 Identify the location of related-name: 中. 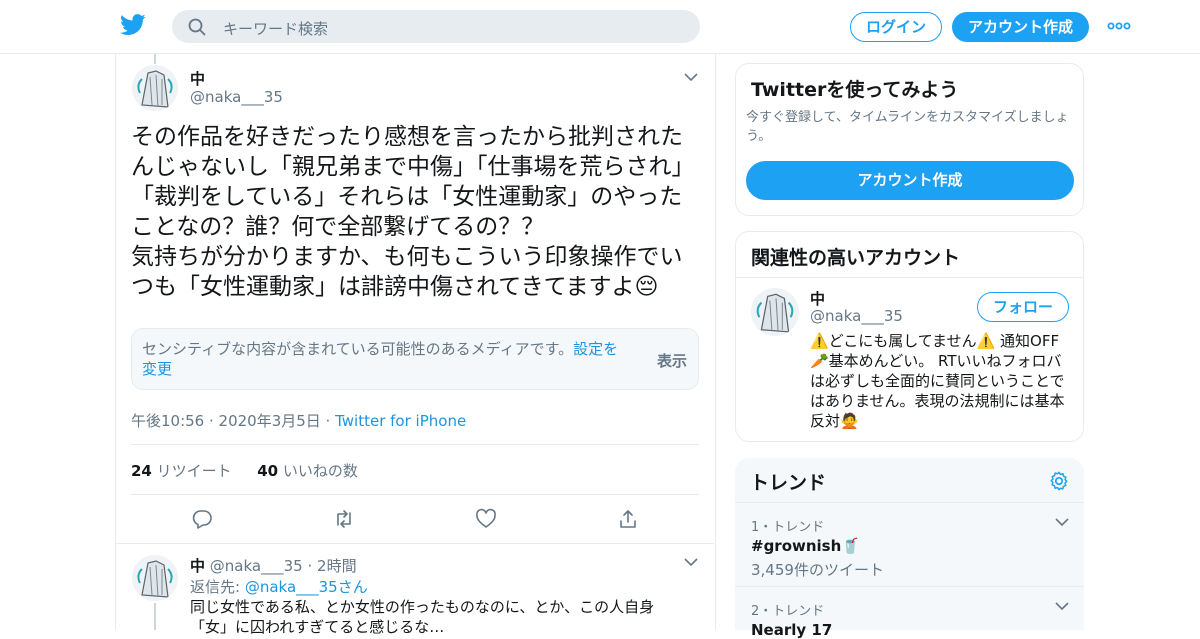
(817, 298).